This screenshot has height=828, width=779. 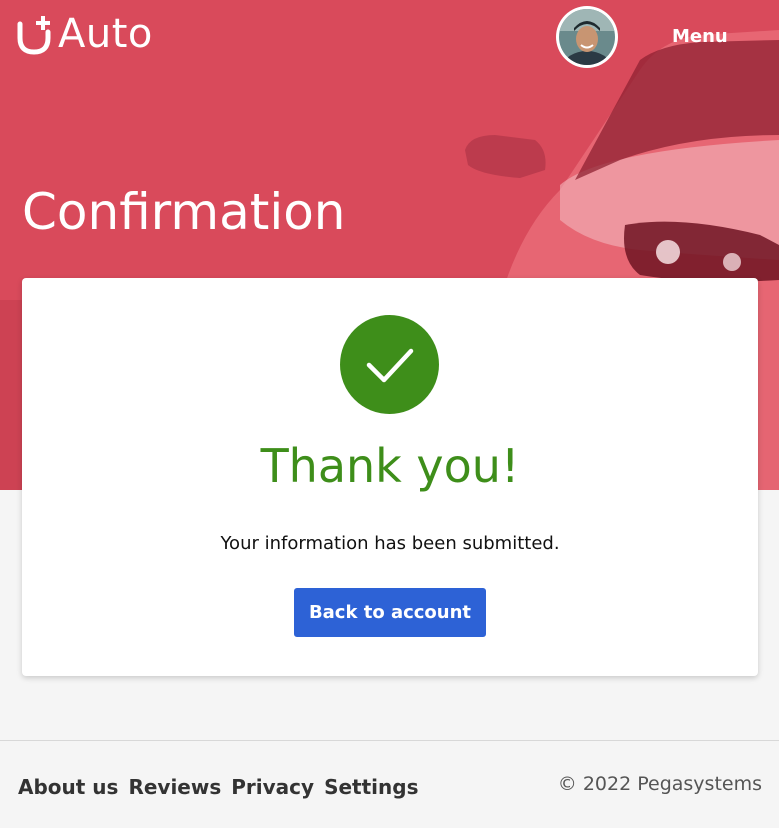 I want to click on footer-link-settings: Settings, so click(x=371, y=787).